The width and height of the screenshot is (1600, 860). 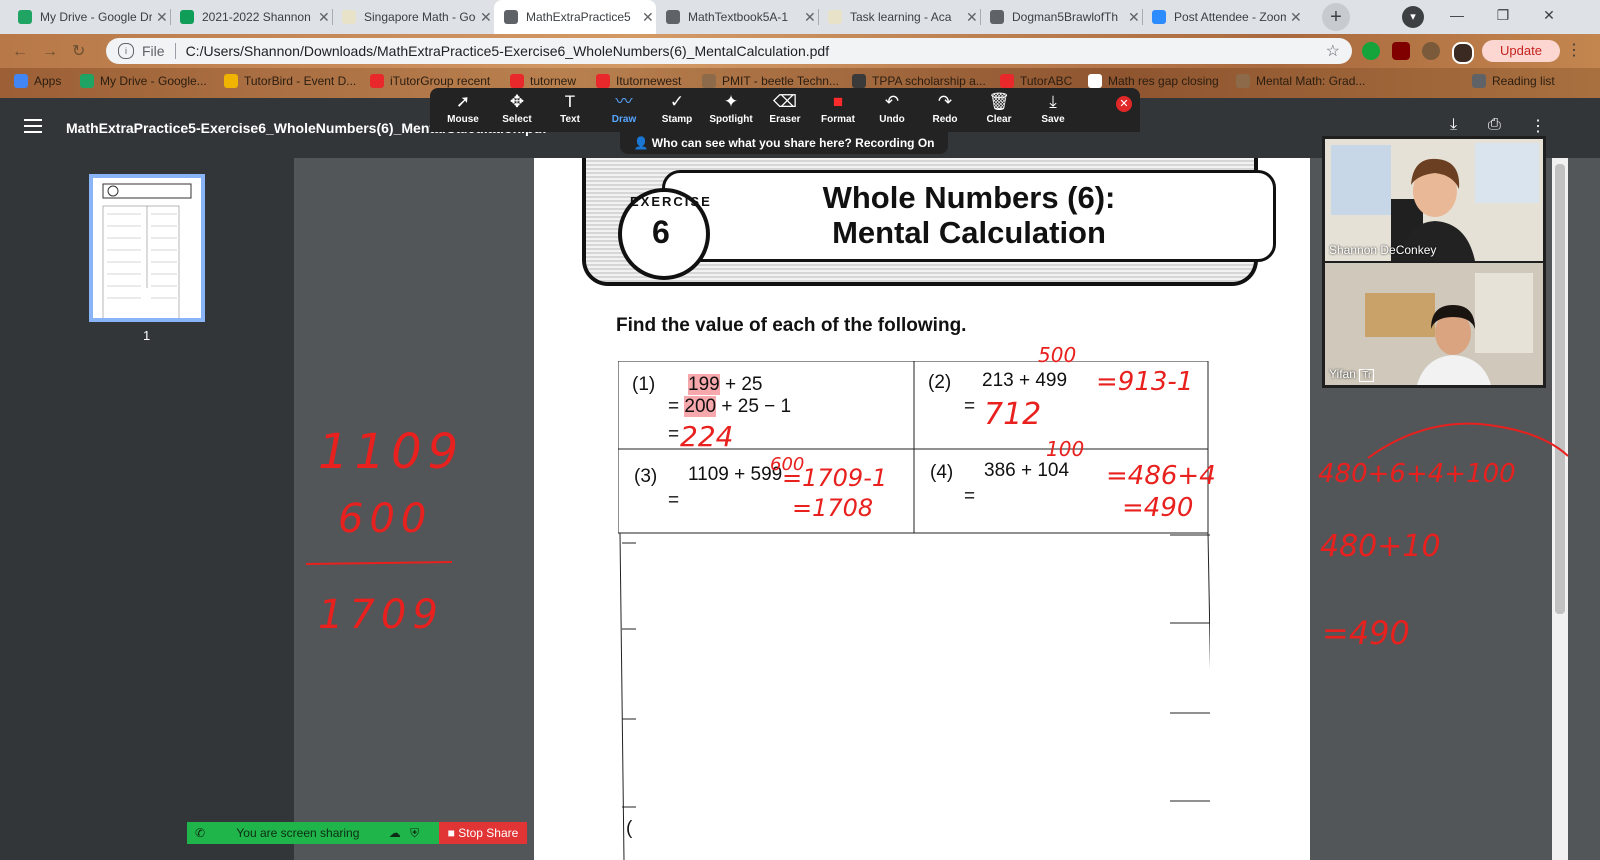 I want to click on stop-share-button: ■ Stop Share, so click(x=483, y=833).